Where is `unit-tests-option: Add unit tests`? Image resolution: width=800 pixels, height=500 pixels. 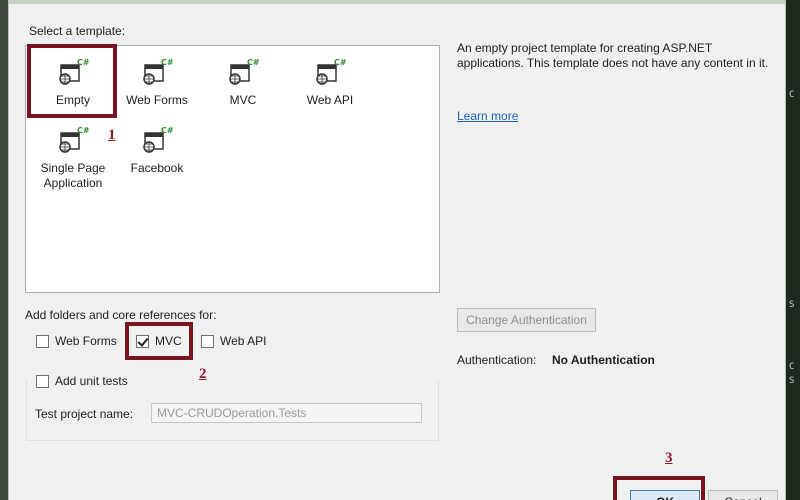 unit-tests-option: Add unit tests is located at coordinates (82, 381).